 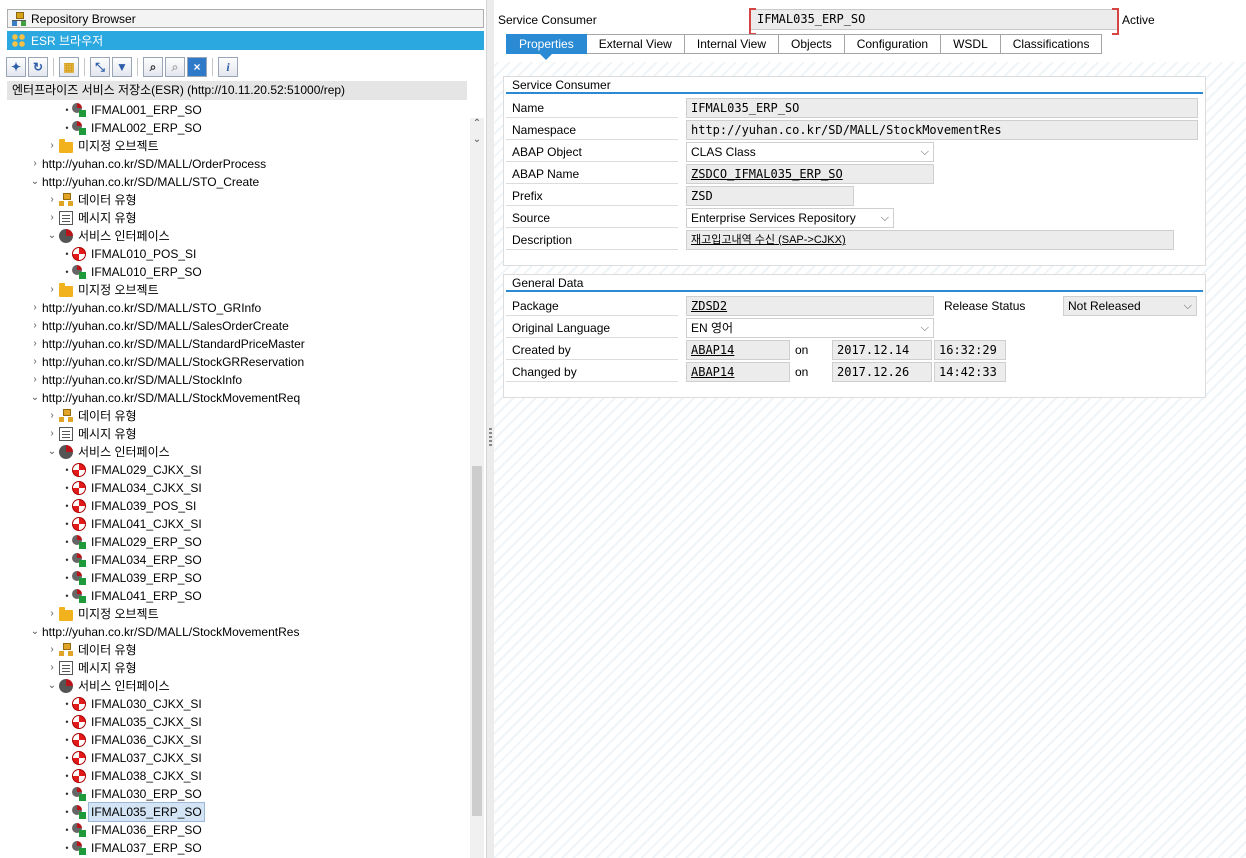 What do you see at coordinates (148, 164) in the screenshot?
I see `namespace-node: › http://yuhan.co.kr/SD/MALL/OrderProcess` at bounding box center [148, 164].